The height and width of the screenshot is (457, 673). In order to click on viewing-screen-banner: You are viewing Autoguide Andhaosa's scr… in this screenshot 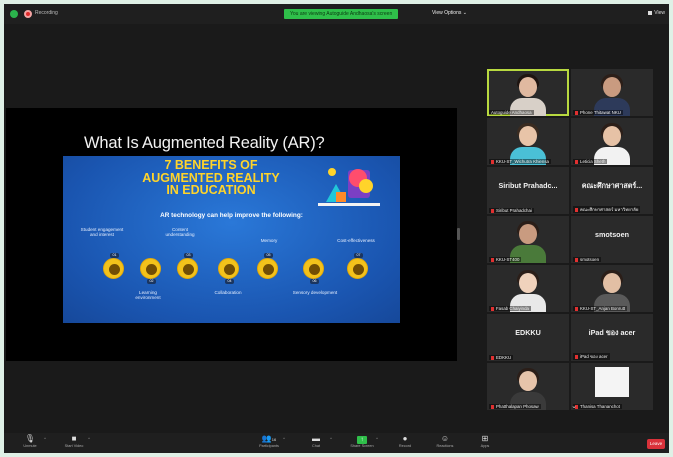, I will do `click(341, 14)`.